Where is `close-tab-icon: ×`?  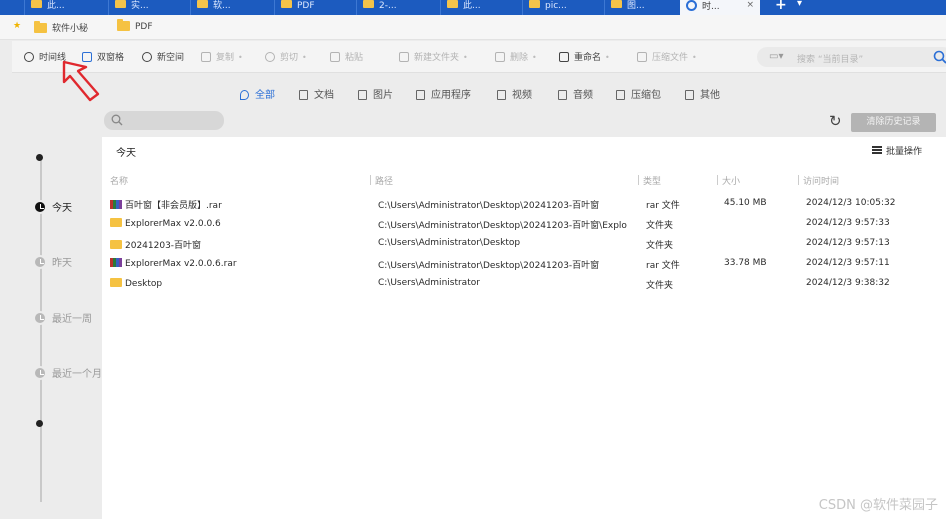
close-tab-icon: × is located at coordinates (750, 5).